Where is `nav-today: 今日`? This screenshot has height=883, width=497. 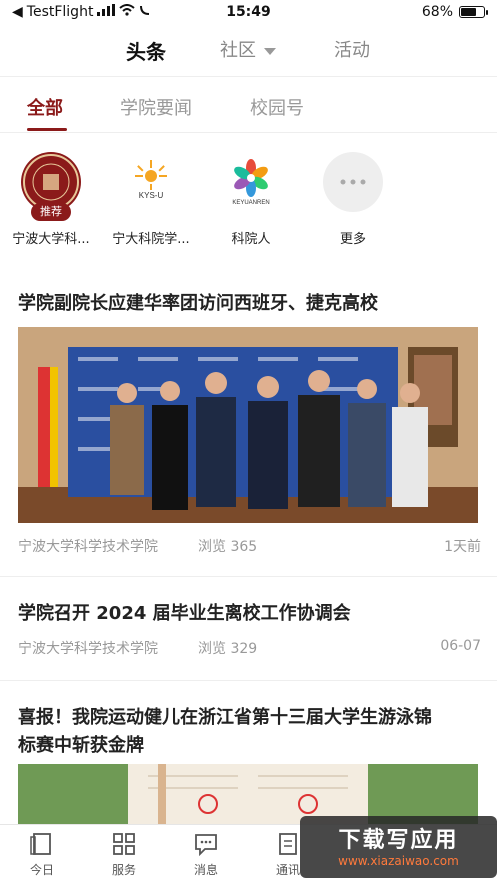 nav-today: 今日 is located at coordinates (42, 854).